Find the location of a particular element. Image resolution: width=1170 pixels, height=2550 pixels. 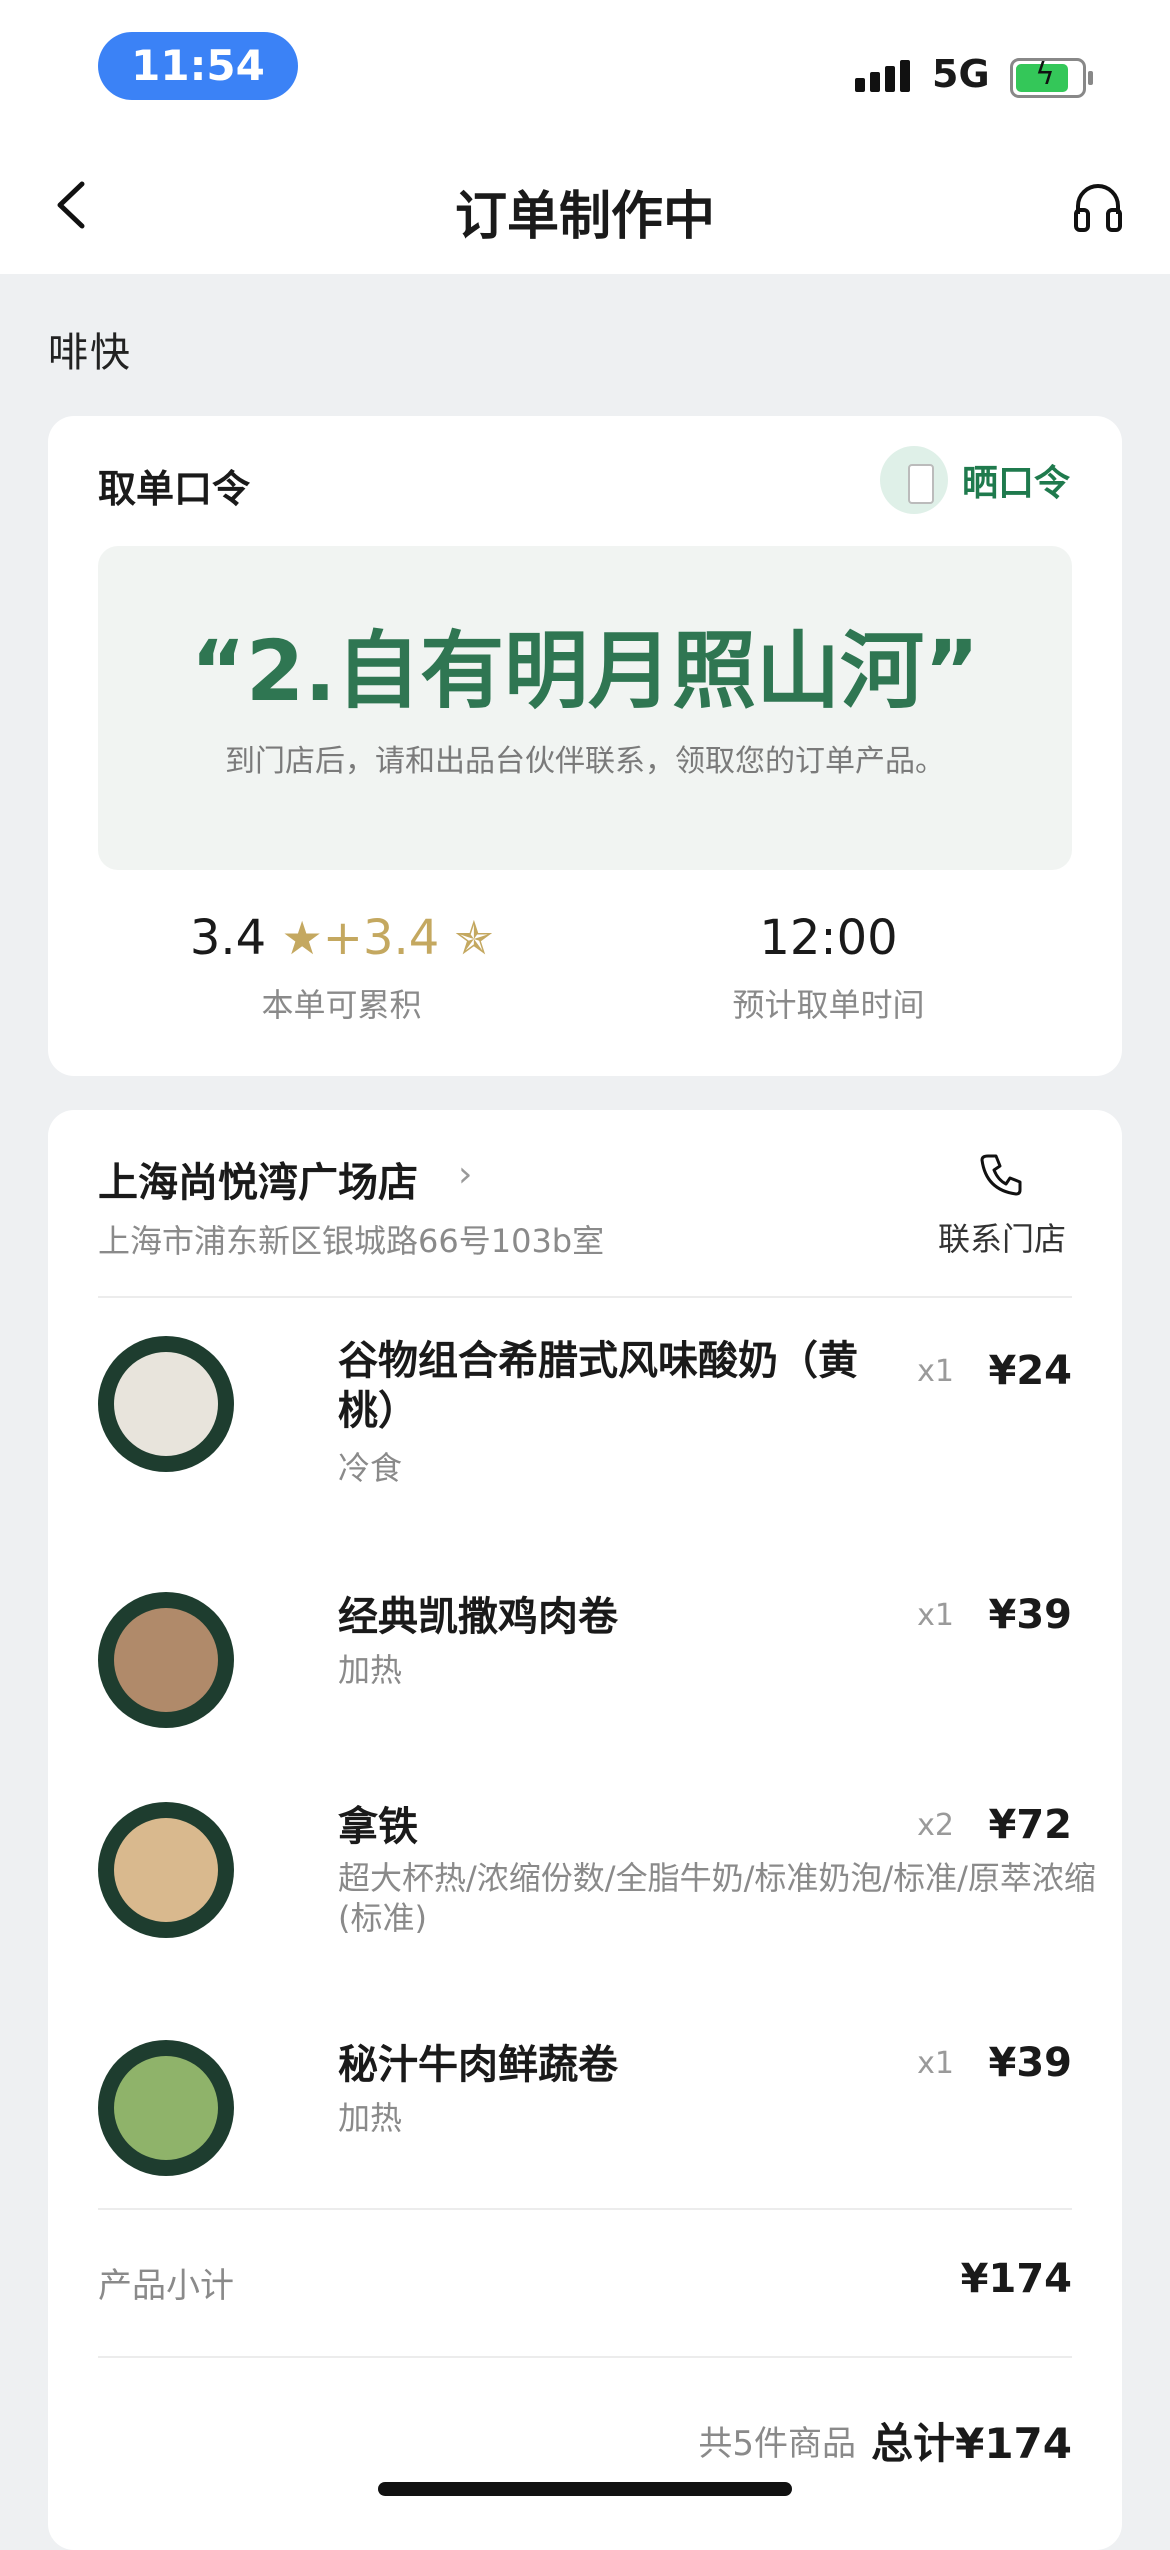

yogurt-thumbnail is located at coordinates (166, 1404).